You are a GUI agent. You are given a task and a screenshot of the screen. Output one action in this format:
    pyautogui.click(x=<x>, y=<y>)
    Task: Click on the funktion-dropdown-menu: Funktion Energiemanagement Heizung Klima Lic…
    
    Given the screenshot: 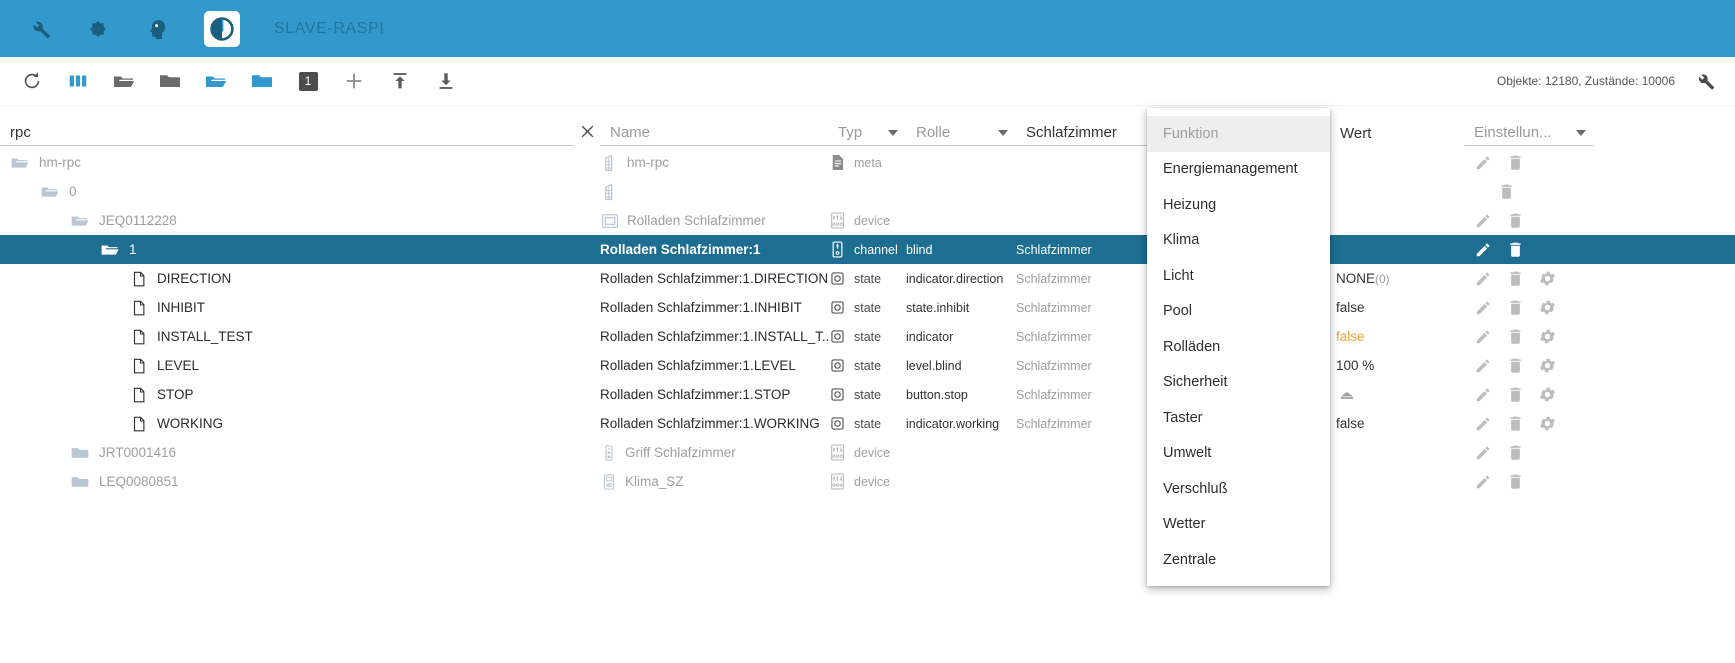 What is the action you would take?
    pyautogui.click(x=1238, y=347)
    